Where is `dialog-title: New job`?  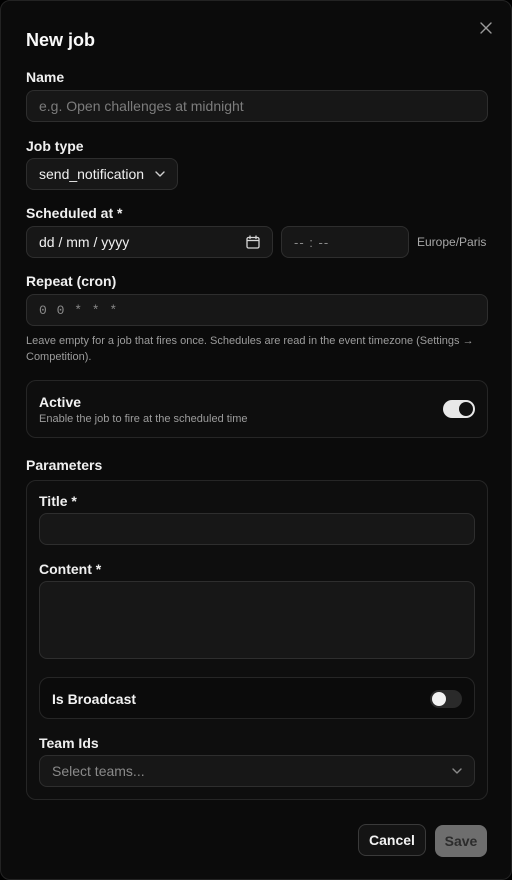
dialog-title: New job is located at coordinates (61, 40).